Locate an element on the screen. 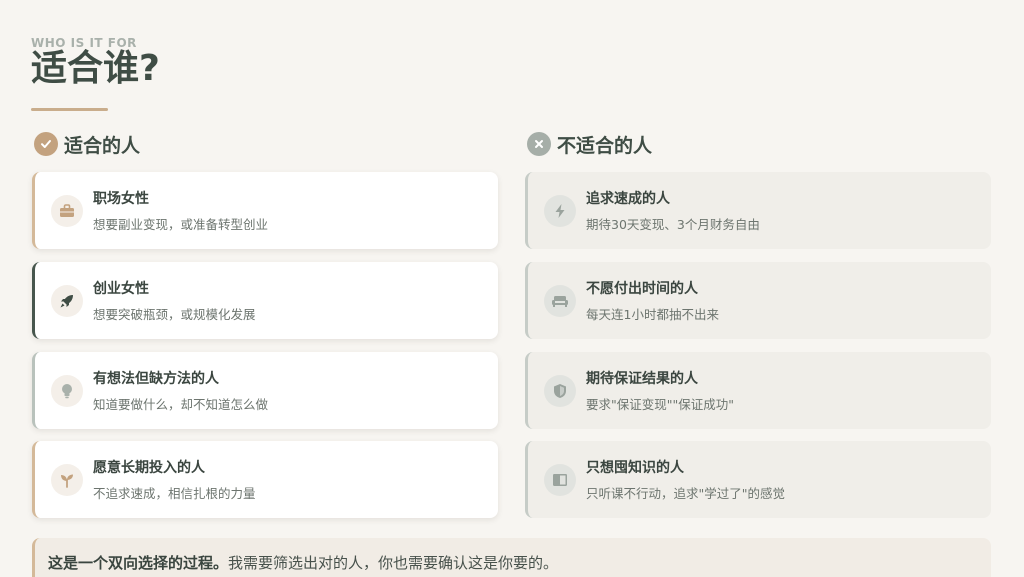  card-description: 想要突破瓶颈，或规模化发展 is located at coordinates (174, 314).